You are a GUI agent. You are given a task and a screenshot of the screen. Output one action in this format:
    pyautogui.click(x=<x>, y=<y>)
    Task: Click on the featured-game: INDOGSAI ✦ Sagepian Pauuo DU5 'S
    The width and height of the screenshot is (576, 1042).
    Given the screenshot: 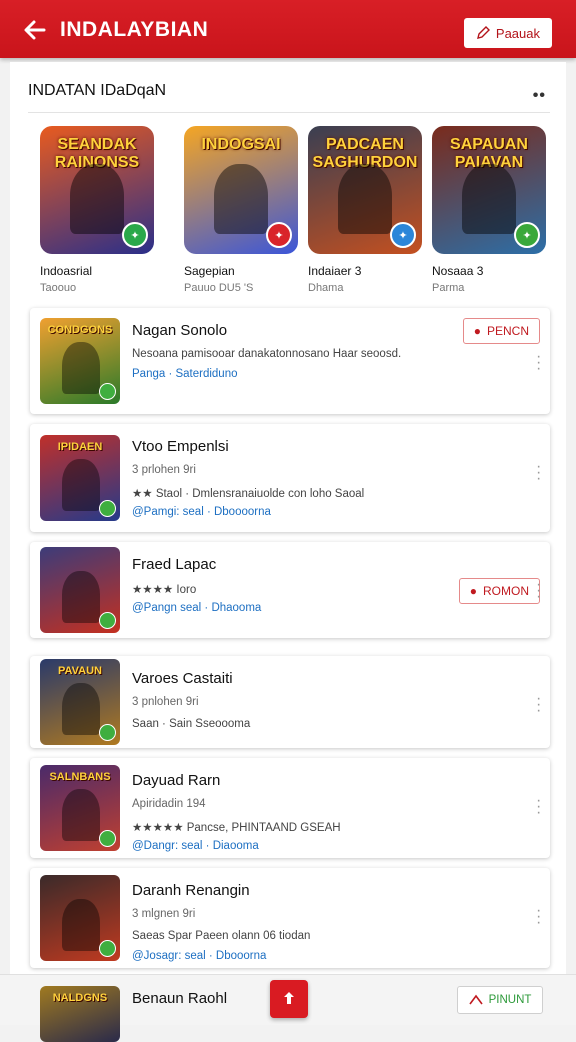 What is the action you would take?
    pyautogui.click(x=241, y=210)
    